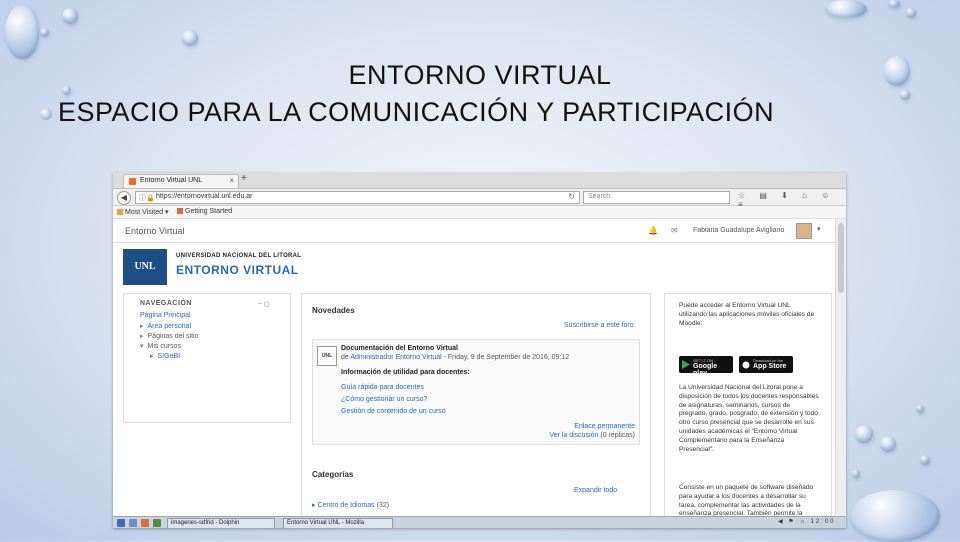  Describe the element at coordinates (840, 367) in the screenshot. I see `scrollbar` at that location.